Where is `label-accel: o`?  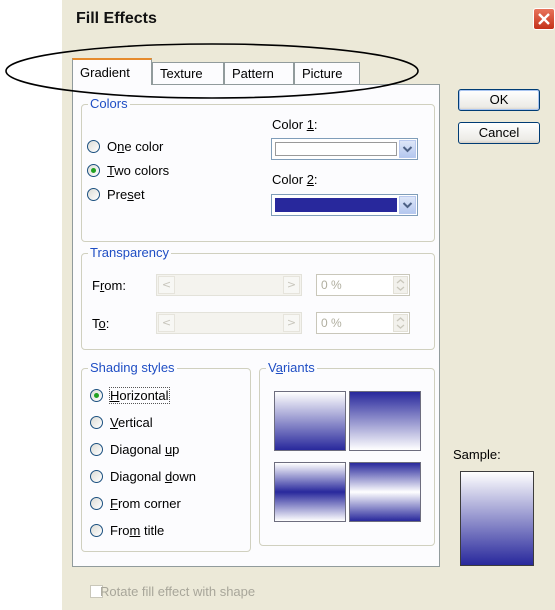 label-accel: o is located at coordinates (102, 323).